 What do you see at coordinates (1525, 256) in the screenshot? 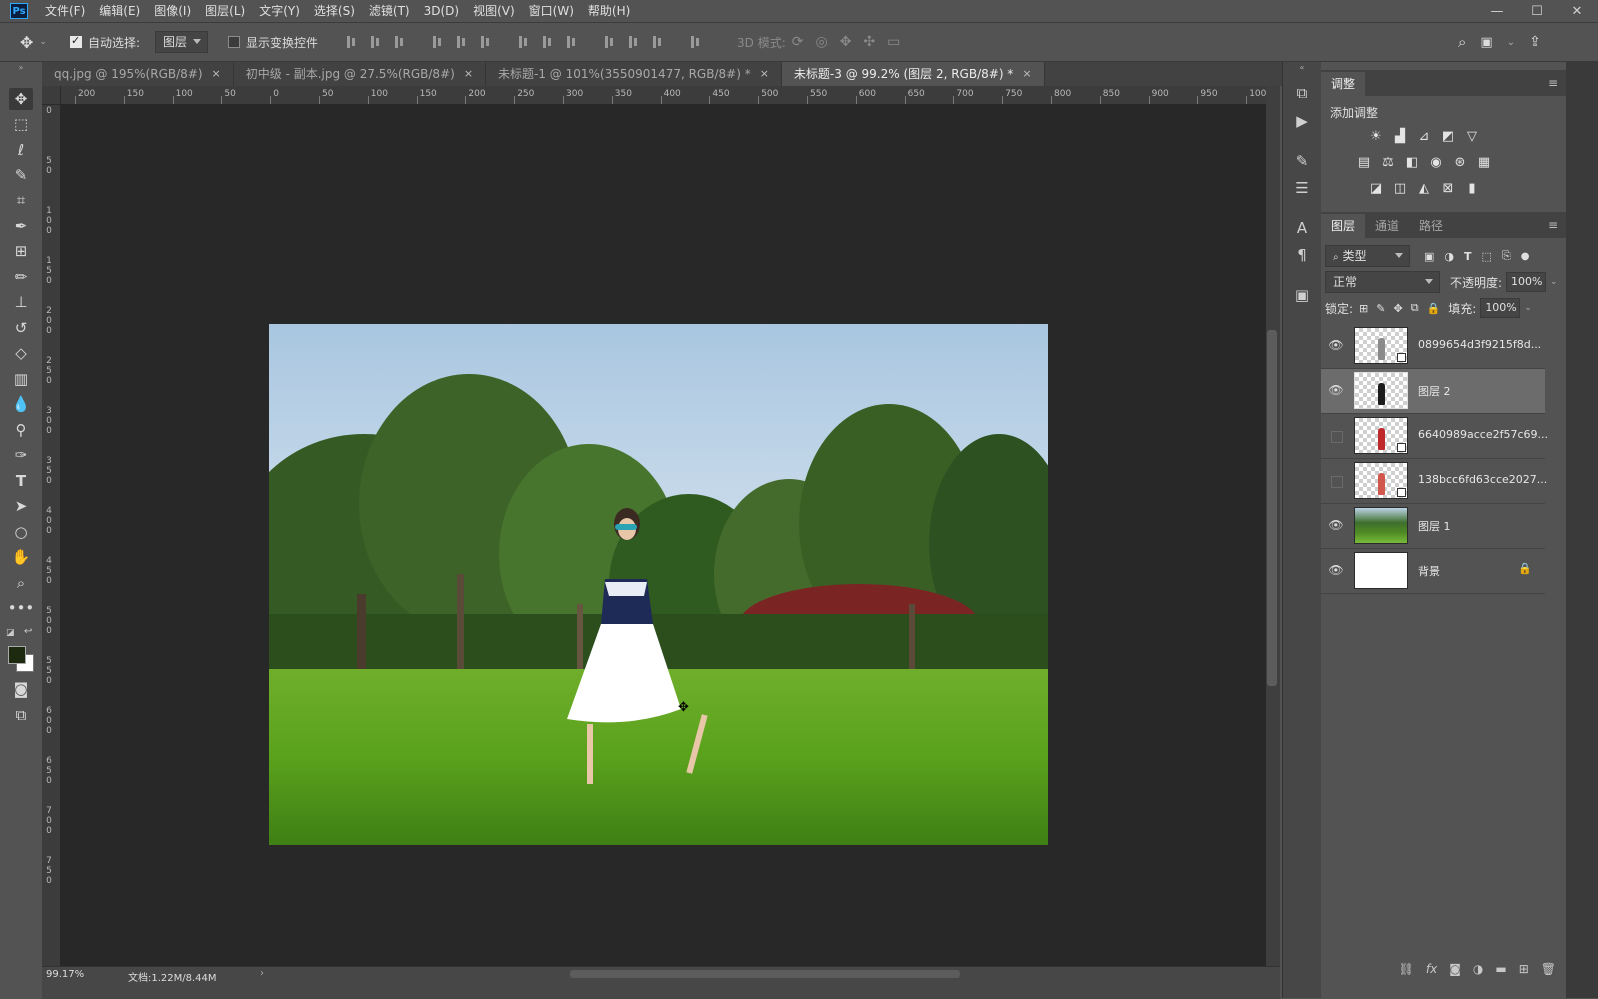
I see `filter-toggle-icon: ●` at bounding box center [1525, 256].